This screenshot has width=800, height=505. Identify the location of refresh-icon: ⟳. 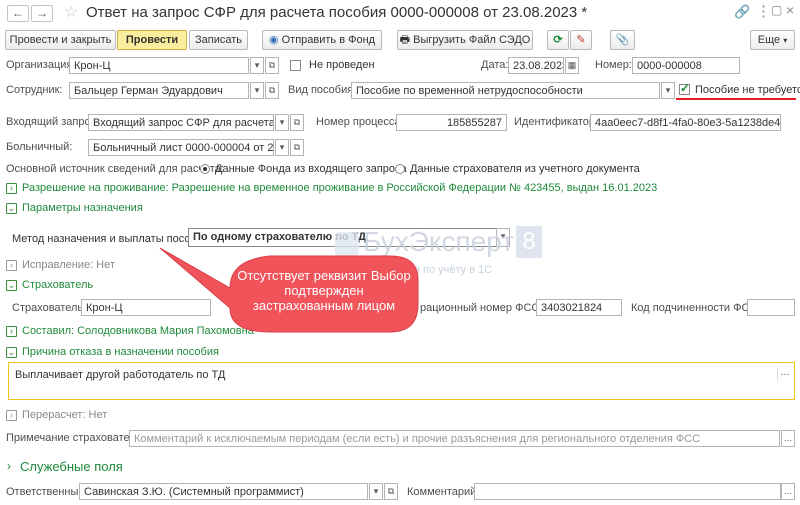
(558, 40).